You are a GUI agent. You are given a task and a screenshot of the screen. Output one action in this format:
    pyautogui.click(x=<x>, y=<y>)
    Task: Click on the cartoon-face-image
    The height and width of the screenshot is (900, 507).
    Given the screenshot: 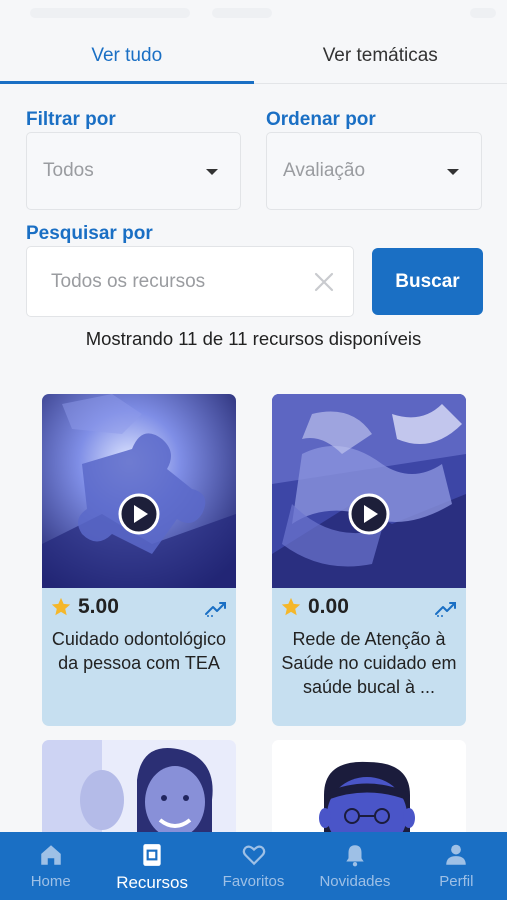 What is the action you would take?
    pyautogui.click(x=369, y=790)
    